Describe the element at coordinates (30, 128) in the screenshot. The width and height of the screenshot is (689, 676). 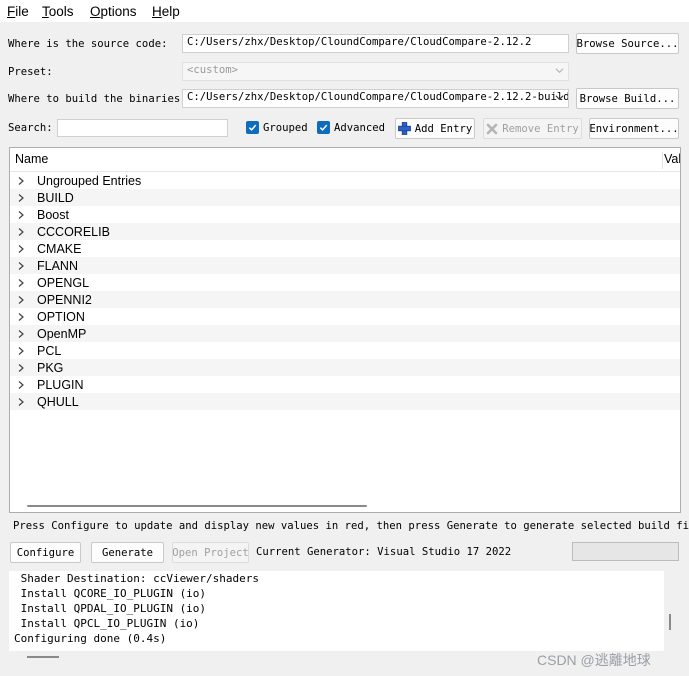
I see `search-label: Search:` at that location.